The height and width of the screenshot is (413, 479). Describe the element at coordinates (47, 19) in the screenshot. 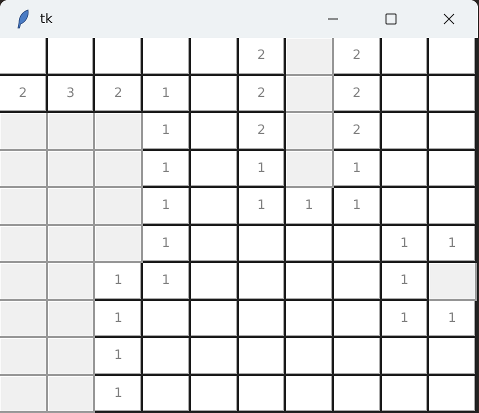

I see `window-title: tk` at that location.